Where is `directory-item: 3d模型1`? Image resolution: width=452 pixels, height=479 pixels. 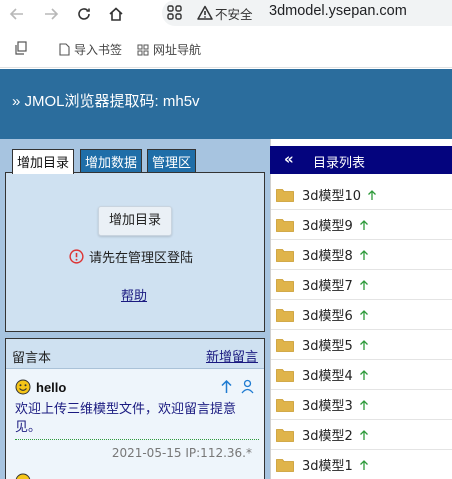
directory-item: 3d模型1 is located at coordinates (361, 464).